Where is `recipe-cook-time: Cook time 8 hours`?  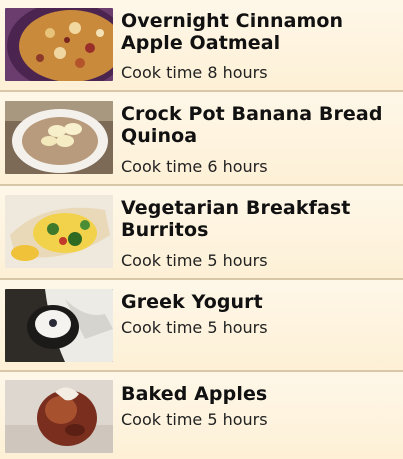 recipe-cook-time: Cook time 8 hours is located at coordinates (194, 72).